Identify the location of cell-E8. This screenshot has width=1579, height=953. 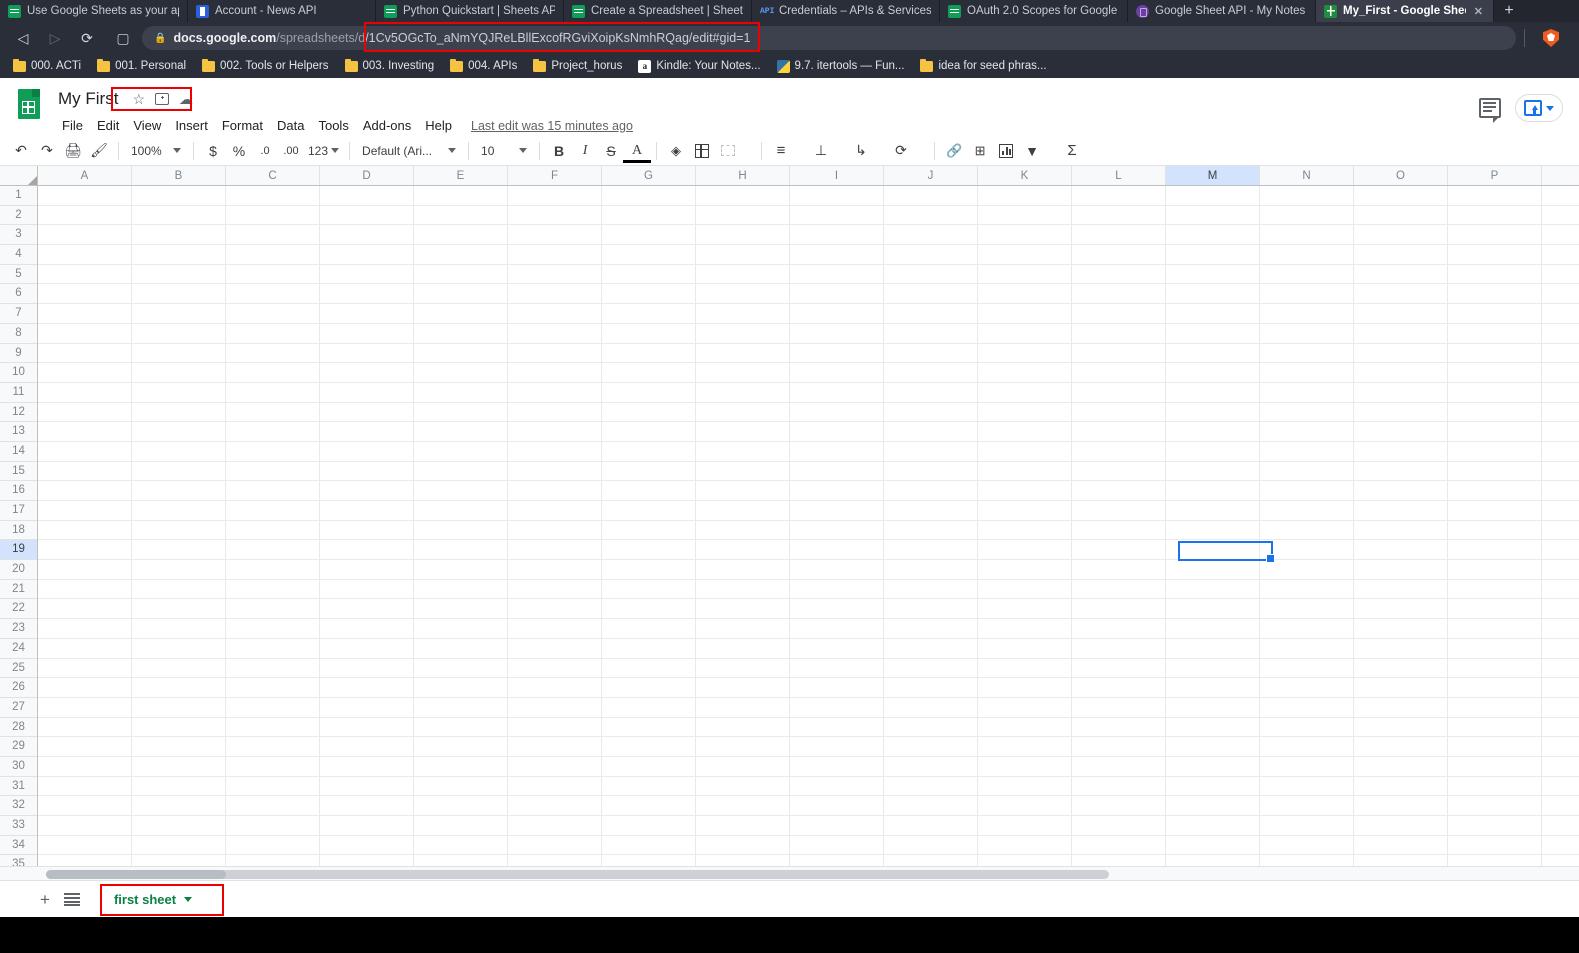
(461, 333).